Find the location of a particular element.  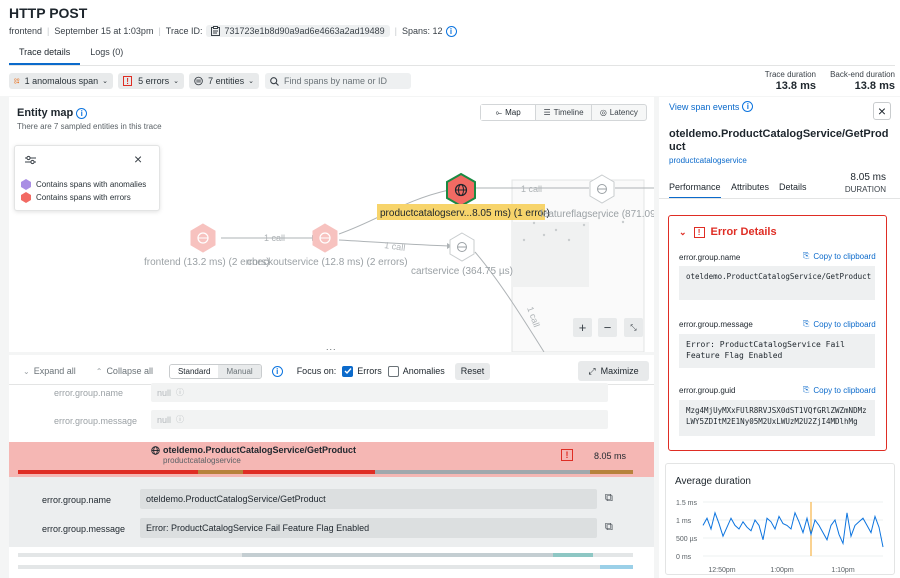

backend-duration-stat: Back-end duration 13.8 ms is located at coordinates (857, 81).